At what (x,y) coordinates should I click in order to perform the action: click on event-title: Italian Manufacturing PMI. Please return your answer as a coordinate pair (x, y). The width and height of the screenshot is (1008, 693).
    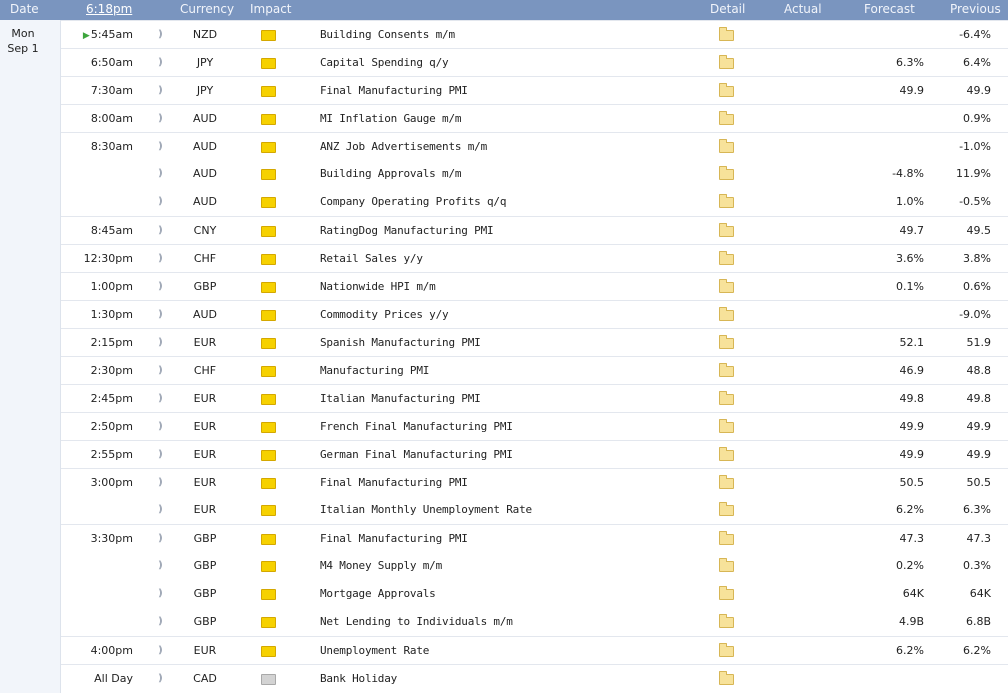
    Looking at the image, I should click on (400, 398).